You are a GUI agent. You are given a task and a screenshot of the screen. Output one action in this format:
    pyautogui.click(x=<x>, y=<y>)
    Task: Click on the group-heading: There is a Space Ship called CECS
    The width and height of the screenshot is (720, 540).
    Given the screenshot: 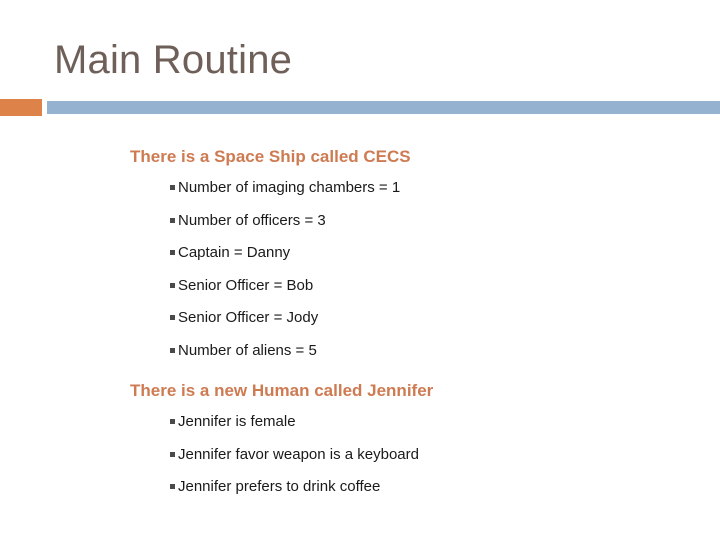 What is the action you would take?
    pyautogui.click(x=270, y=156)
    